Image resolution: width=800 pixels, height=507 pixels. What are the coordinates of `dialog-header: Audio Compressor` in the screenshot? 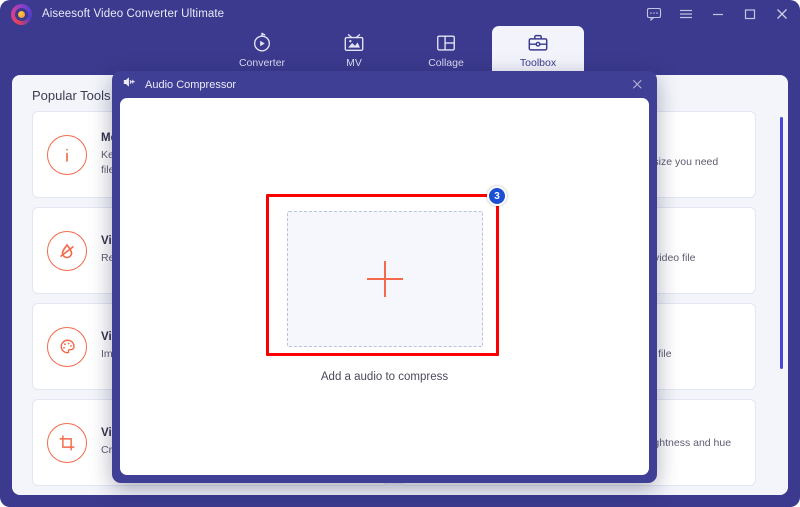 It's located at (384, 84).